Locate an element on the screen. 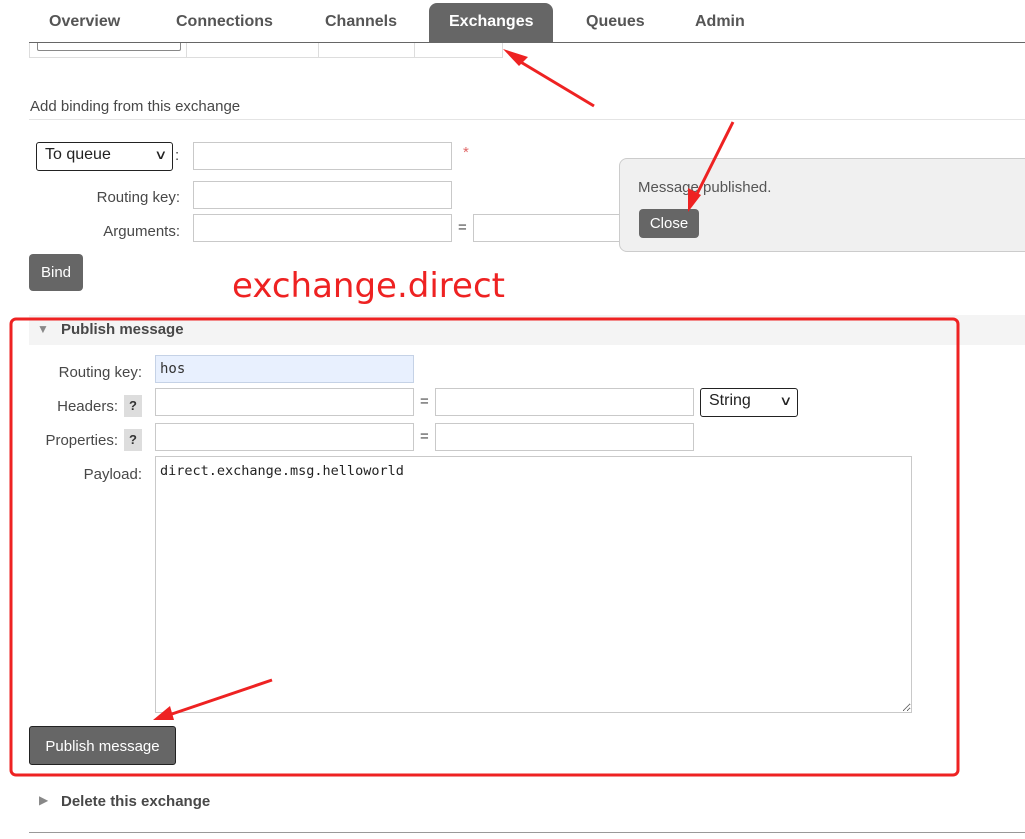  tab-overview: Overview is located at coordinates (84, 22).